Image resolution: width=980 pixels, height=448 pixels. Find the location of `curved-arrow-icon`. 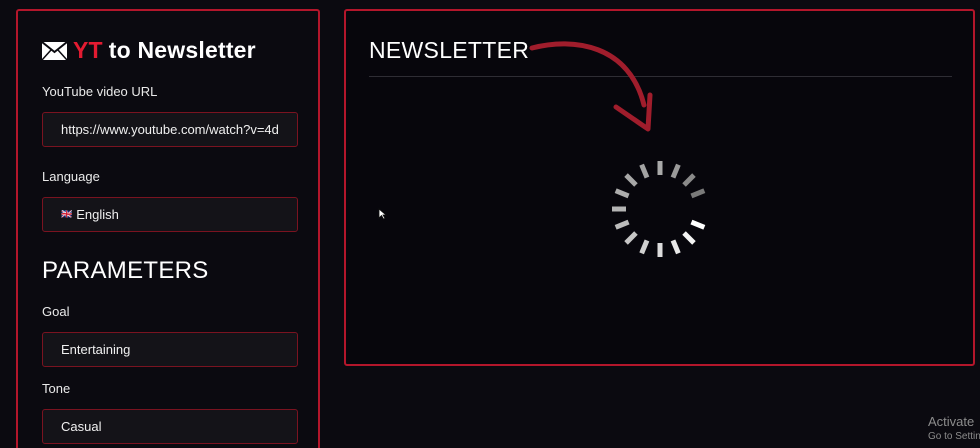

curved-arrow-icon is located at coordinates (591, 86).